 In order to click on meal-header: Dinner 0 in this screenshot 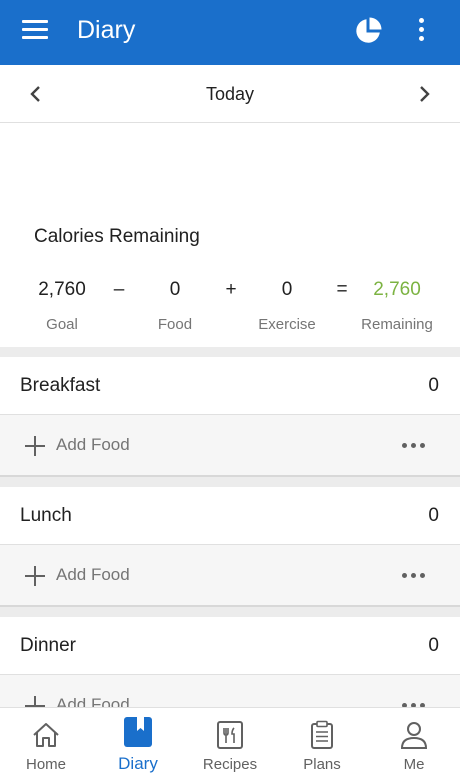, I will do `click(230, 646)`.